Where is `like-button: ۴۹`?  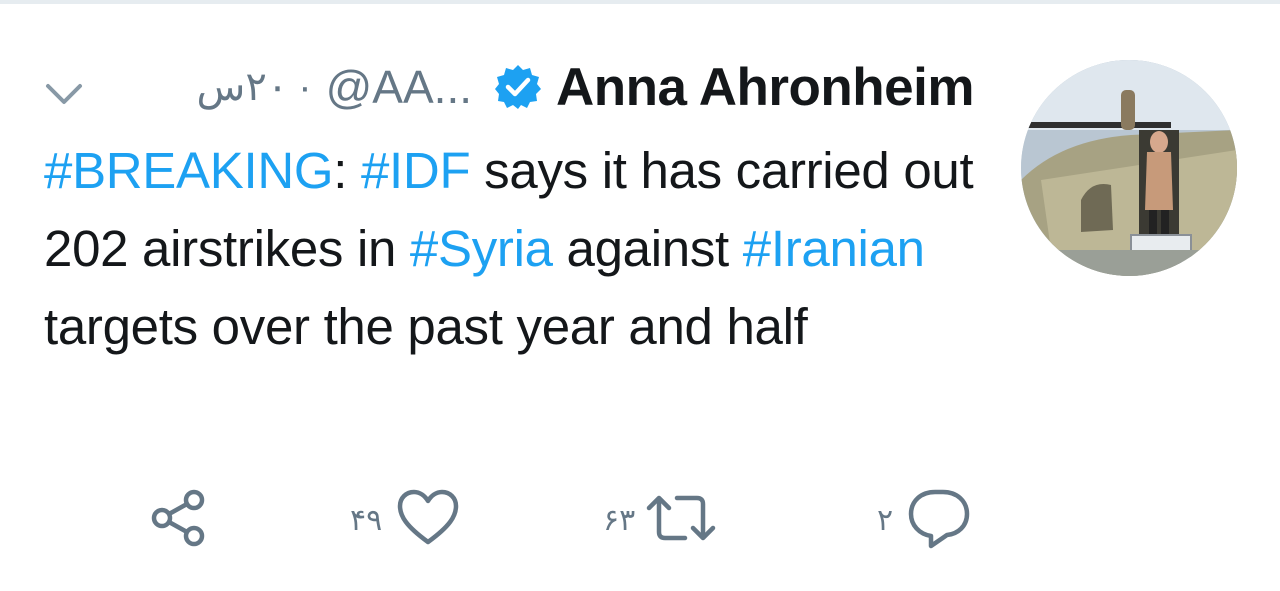 like-button: ۴۹ is located at coordinates (405, 520).